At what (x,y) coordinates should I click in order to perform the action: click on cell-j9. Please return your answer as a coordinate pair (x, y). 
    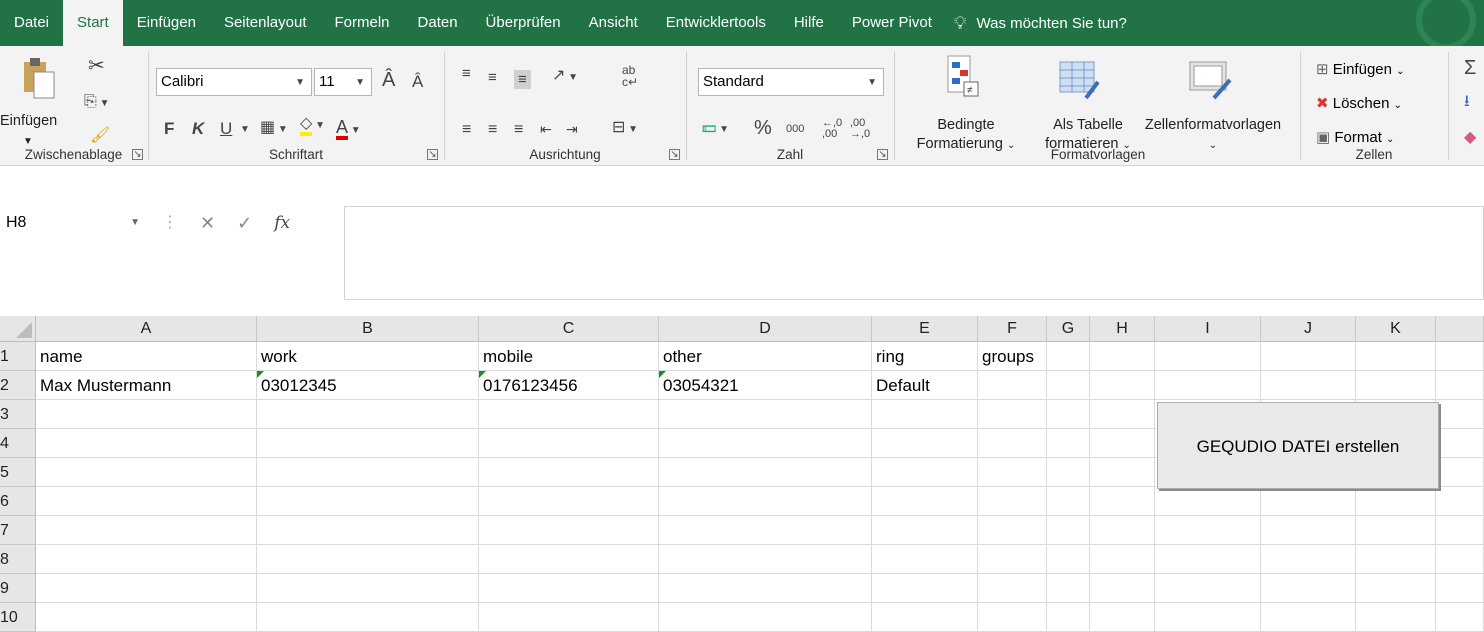
    Looking at the image, I should click on (1308, 588).